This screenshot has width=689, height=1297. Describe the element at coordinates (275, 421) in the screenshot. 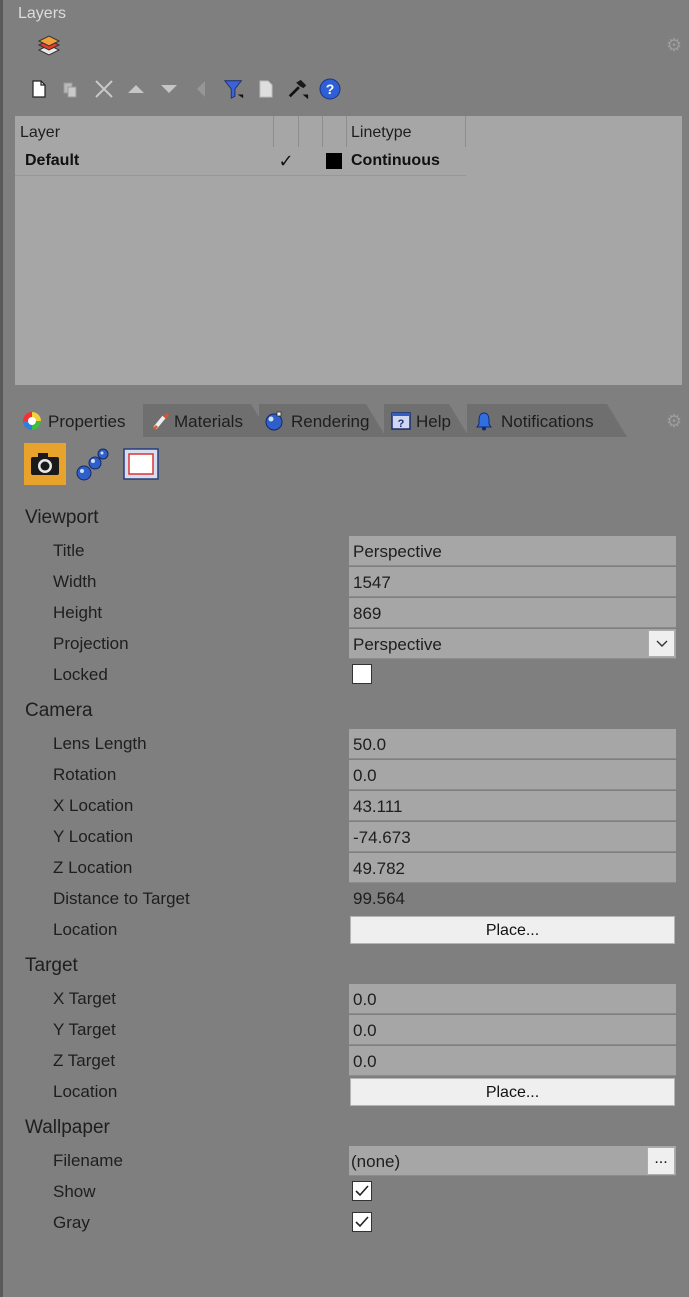

I see `teapot-icon` at that location.